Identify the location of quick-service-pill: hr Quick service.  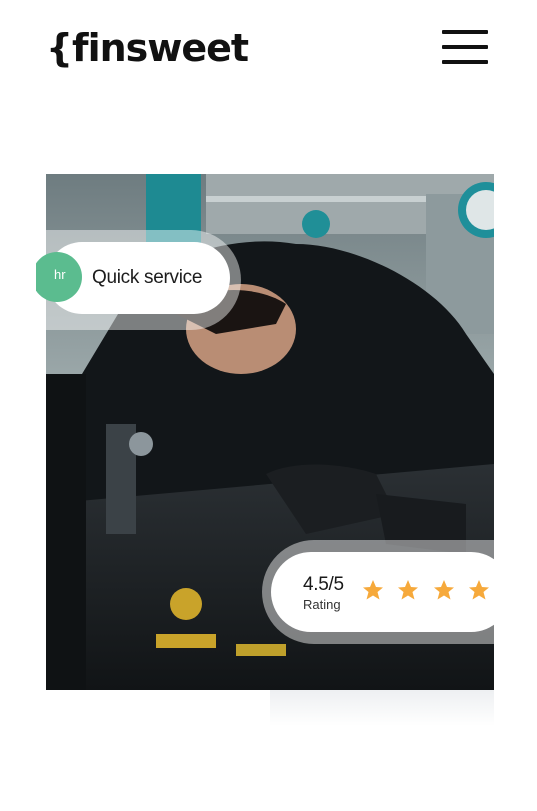
(133, 278).